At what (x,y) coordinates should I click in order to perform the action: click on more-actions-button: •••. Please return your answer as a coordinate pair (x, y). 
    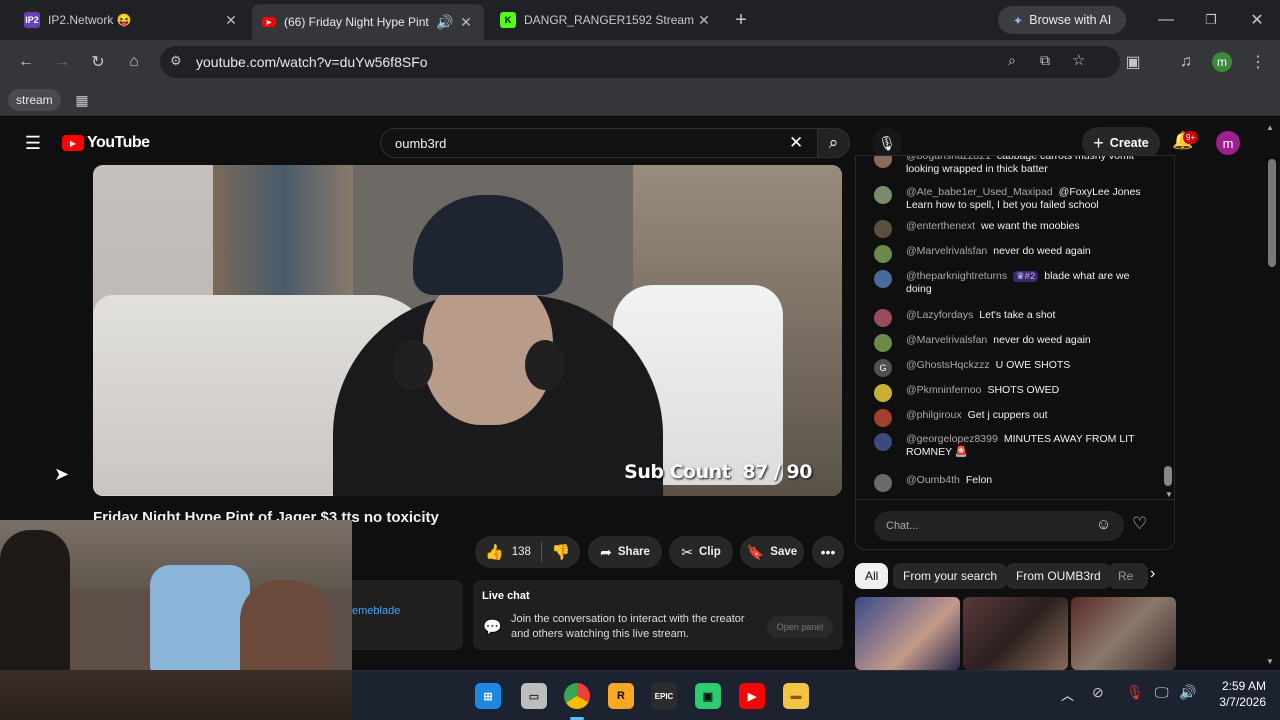
    Looking at the image, I should click on (828, 552).